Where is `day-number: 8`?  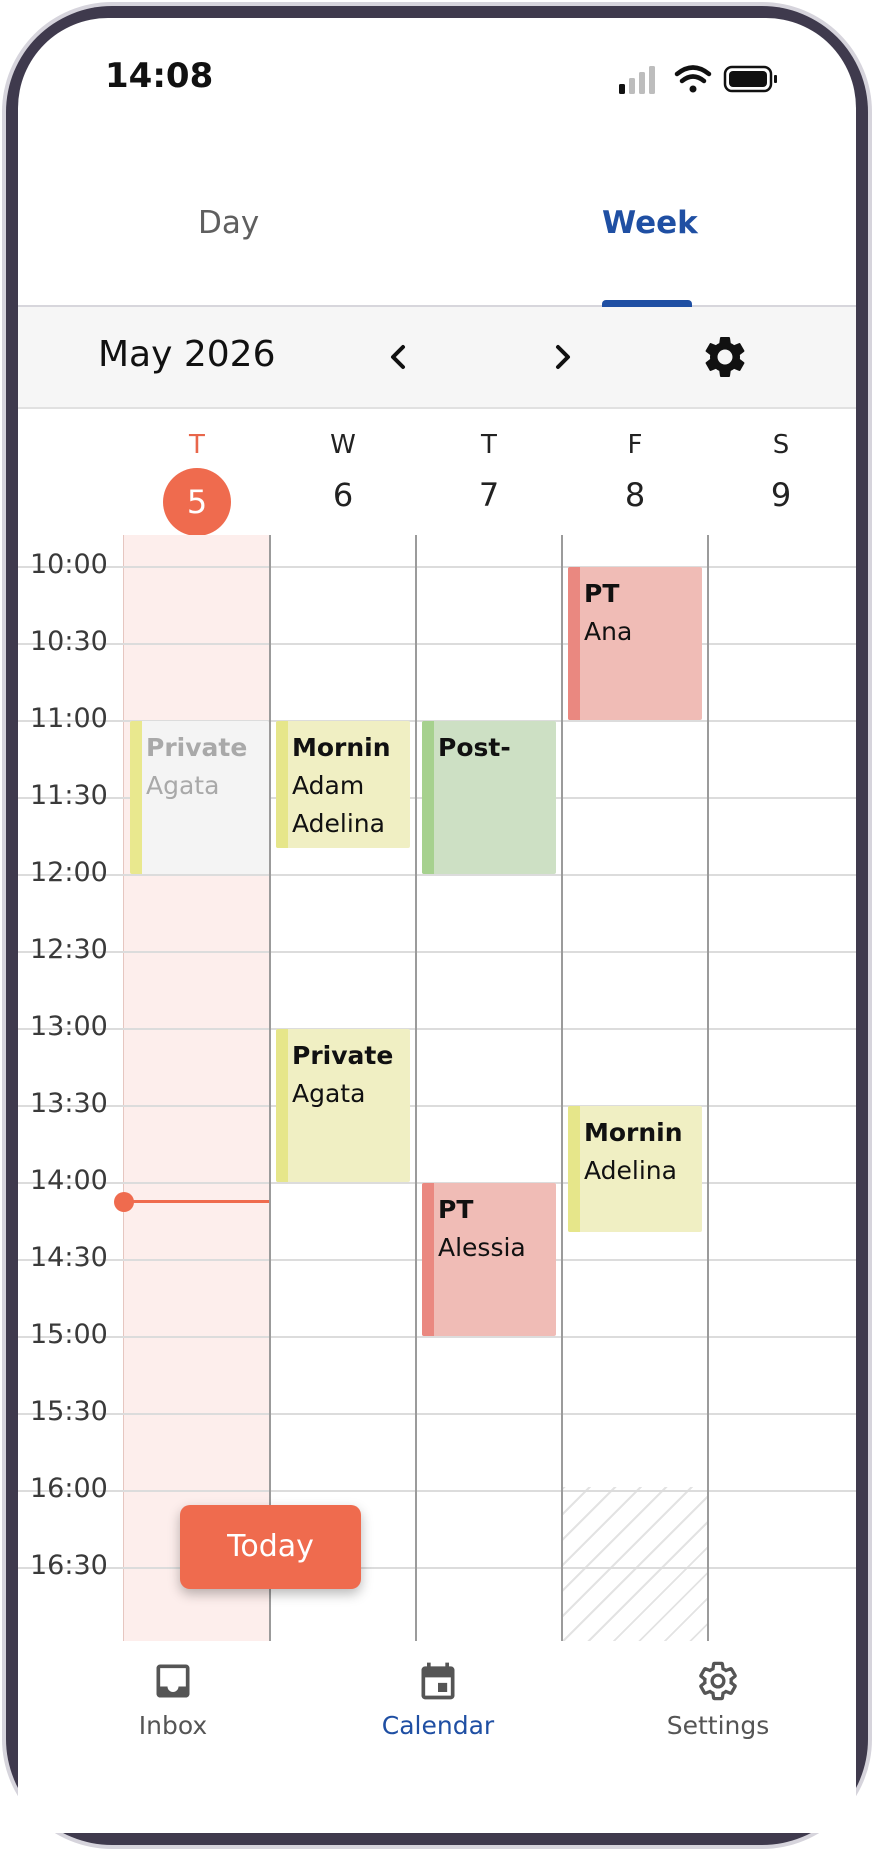 day-number: 8 is located at coordinates (635, 495).